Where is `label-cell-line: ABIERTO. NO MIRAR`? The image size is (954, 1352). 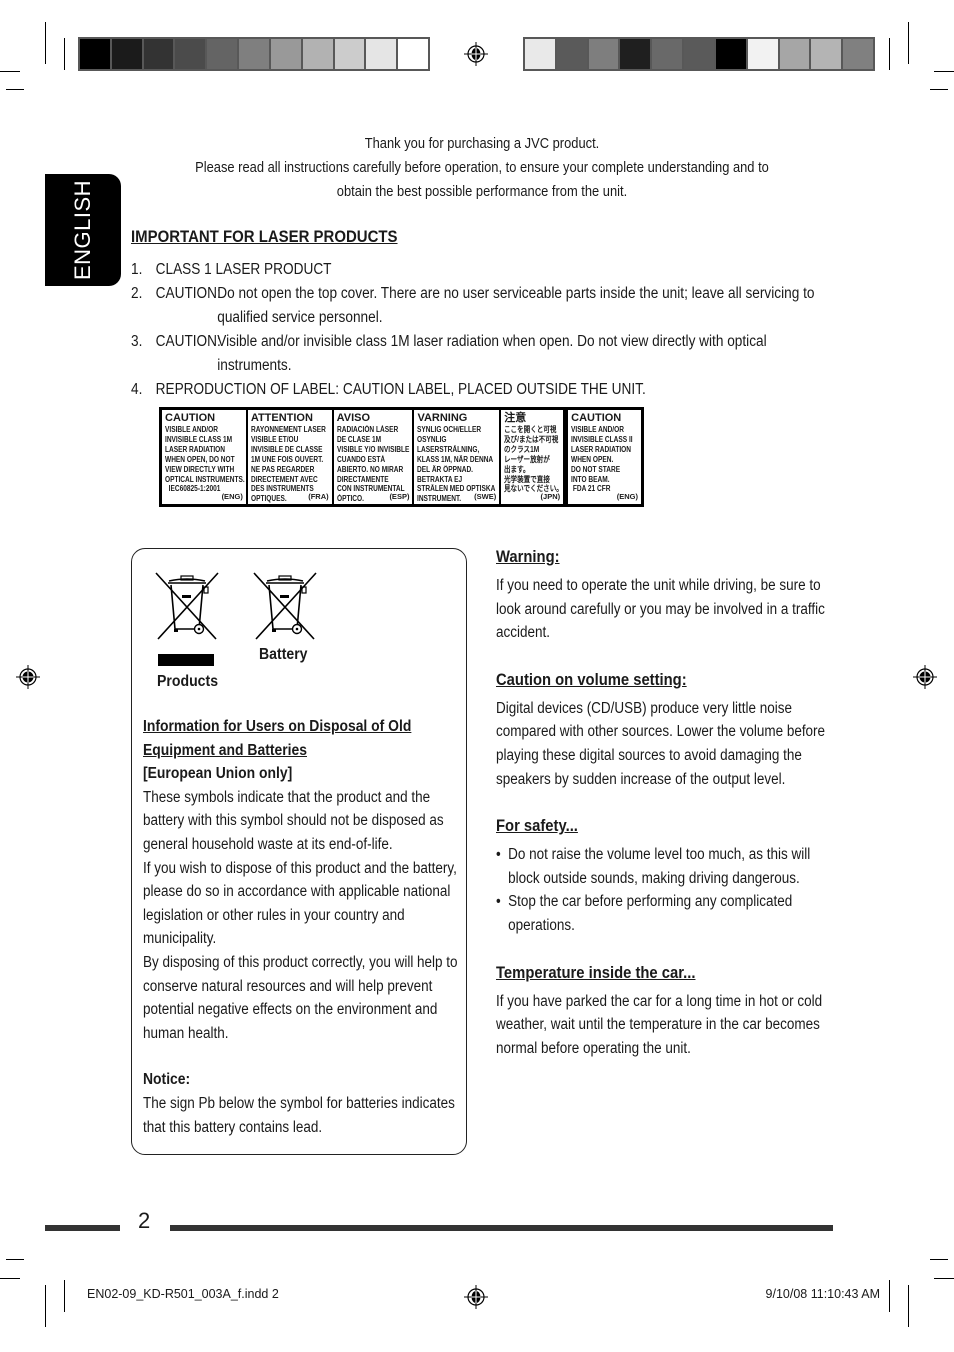 label-cell-line: ABIERTO. NO MIRAR is located at coordinates (369, 469).